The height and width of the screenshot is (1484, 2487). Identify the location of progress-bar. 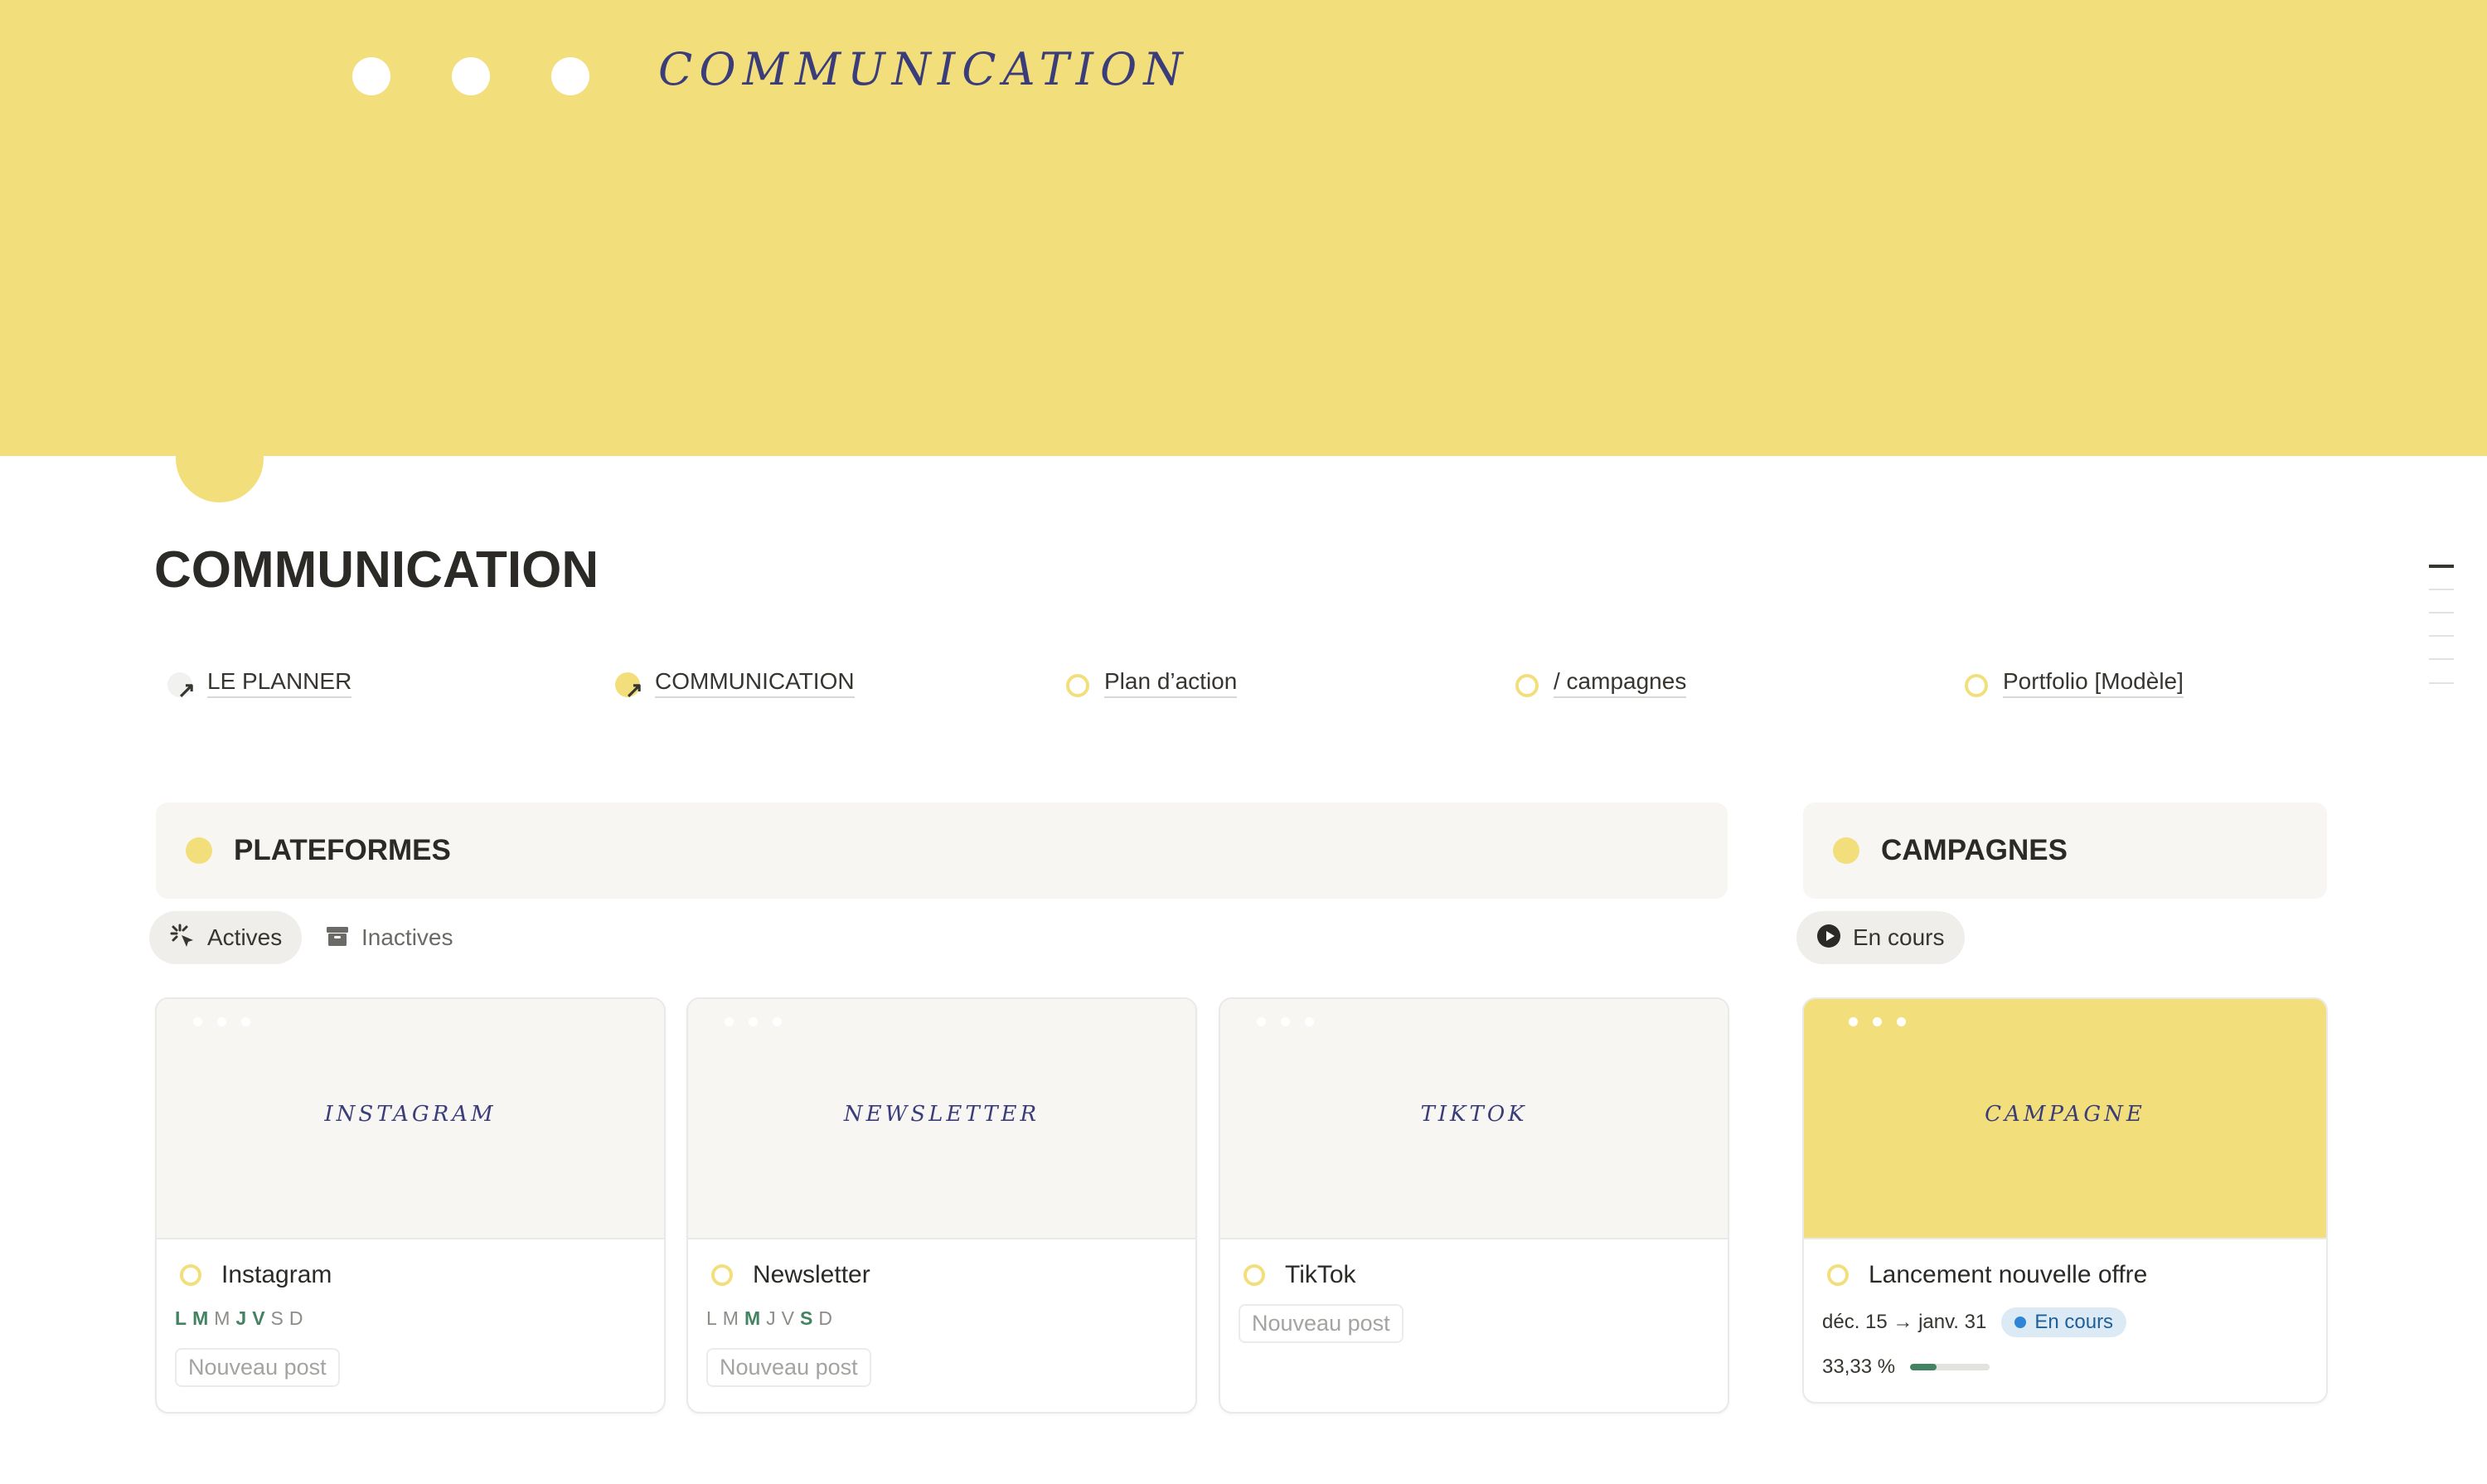
(1950, 1367).